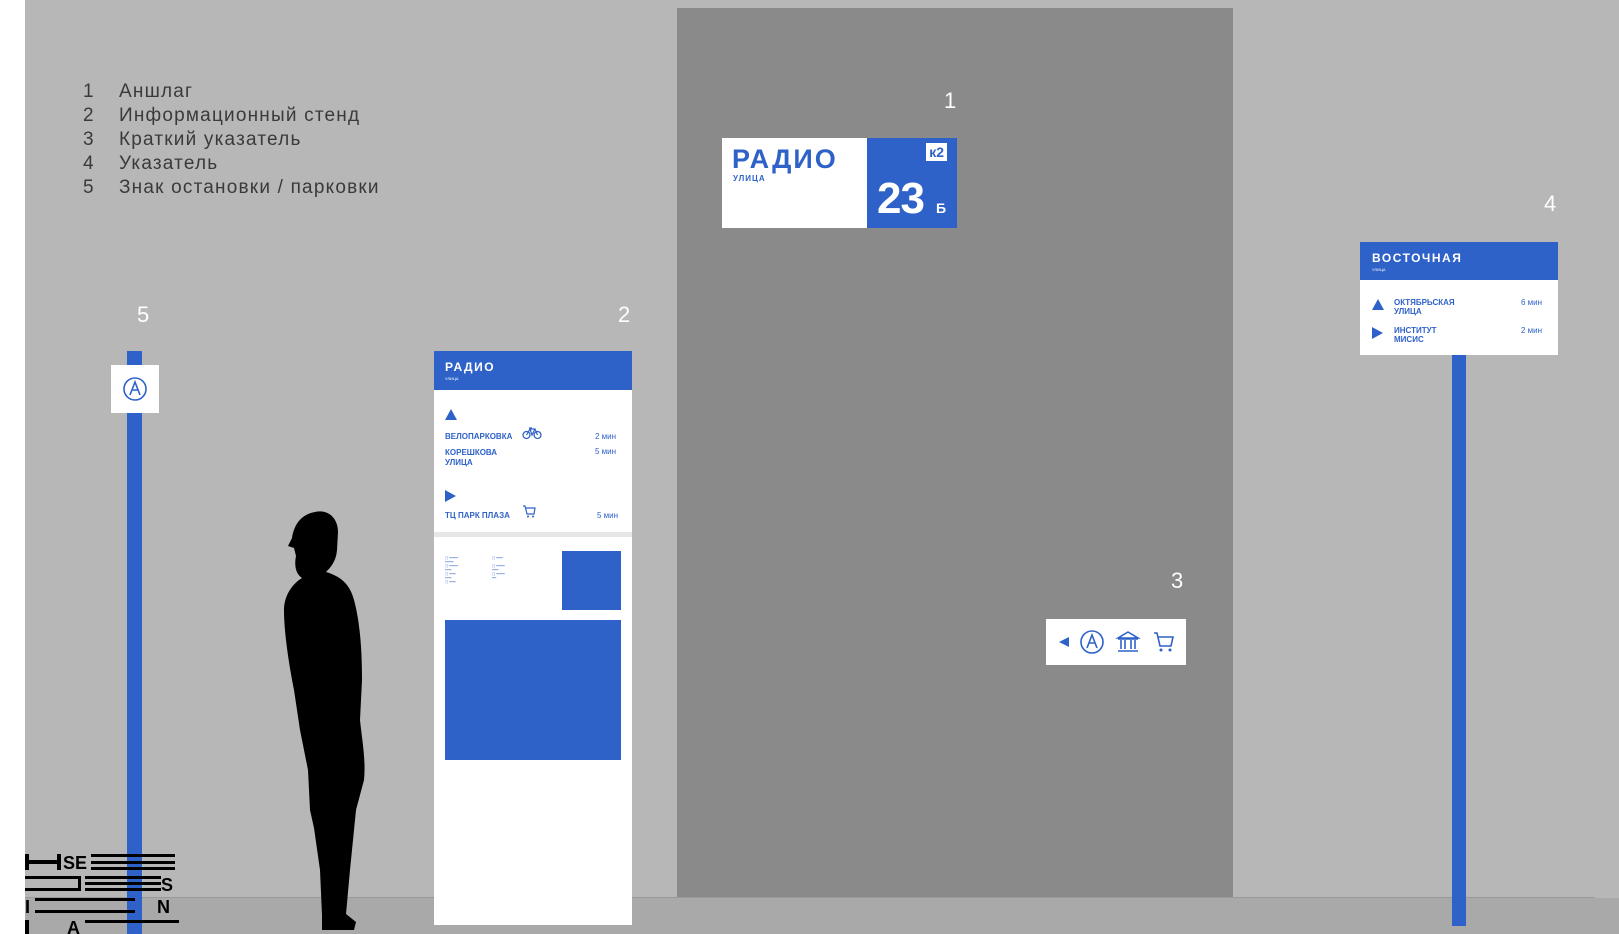 The width and height of the screenshot is (1619, 934). Describe the element at coordinates (231, 187) in the screenshot. I see `legend-item: 5 Знак остановки / парковки` at that location.